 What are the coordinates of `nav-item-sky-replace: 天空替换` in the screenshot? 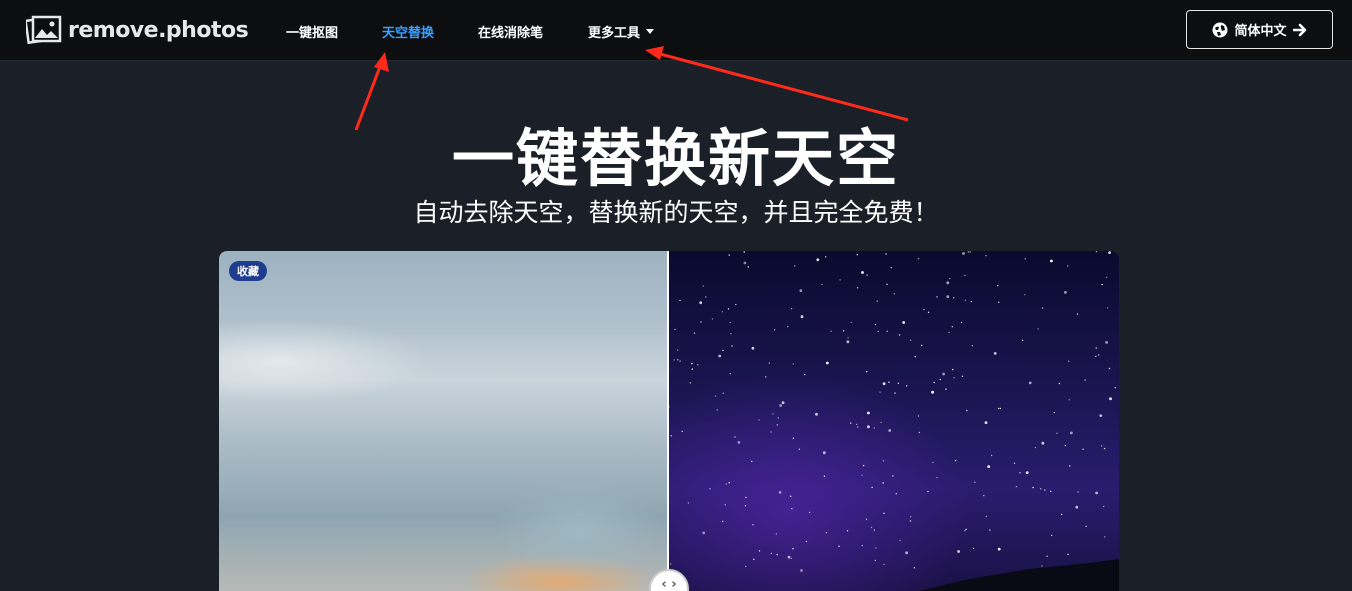 It's located at (408, 31).